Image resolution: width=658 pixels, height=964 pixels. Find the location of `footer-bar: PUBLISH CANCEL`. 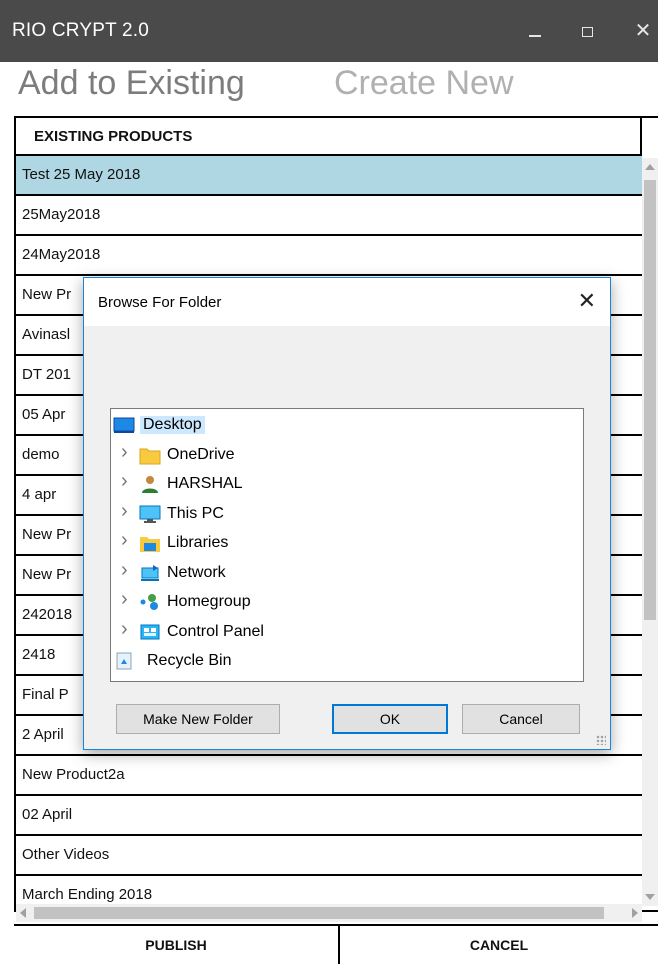

footer-bar: PUBLISH CANCEL is located at coordinates (336, 944).